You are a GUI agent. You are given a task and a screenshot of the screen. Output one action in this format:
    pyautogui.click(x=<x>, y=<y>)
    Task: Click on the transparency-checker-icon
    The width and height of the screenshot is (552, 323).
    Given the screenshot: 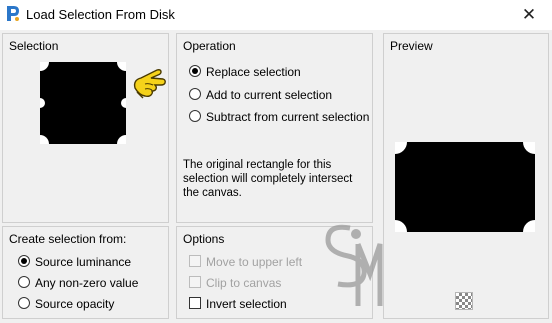 What is the action you would take?
    pyautogui.click(x=464, y=301)
    